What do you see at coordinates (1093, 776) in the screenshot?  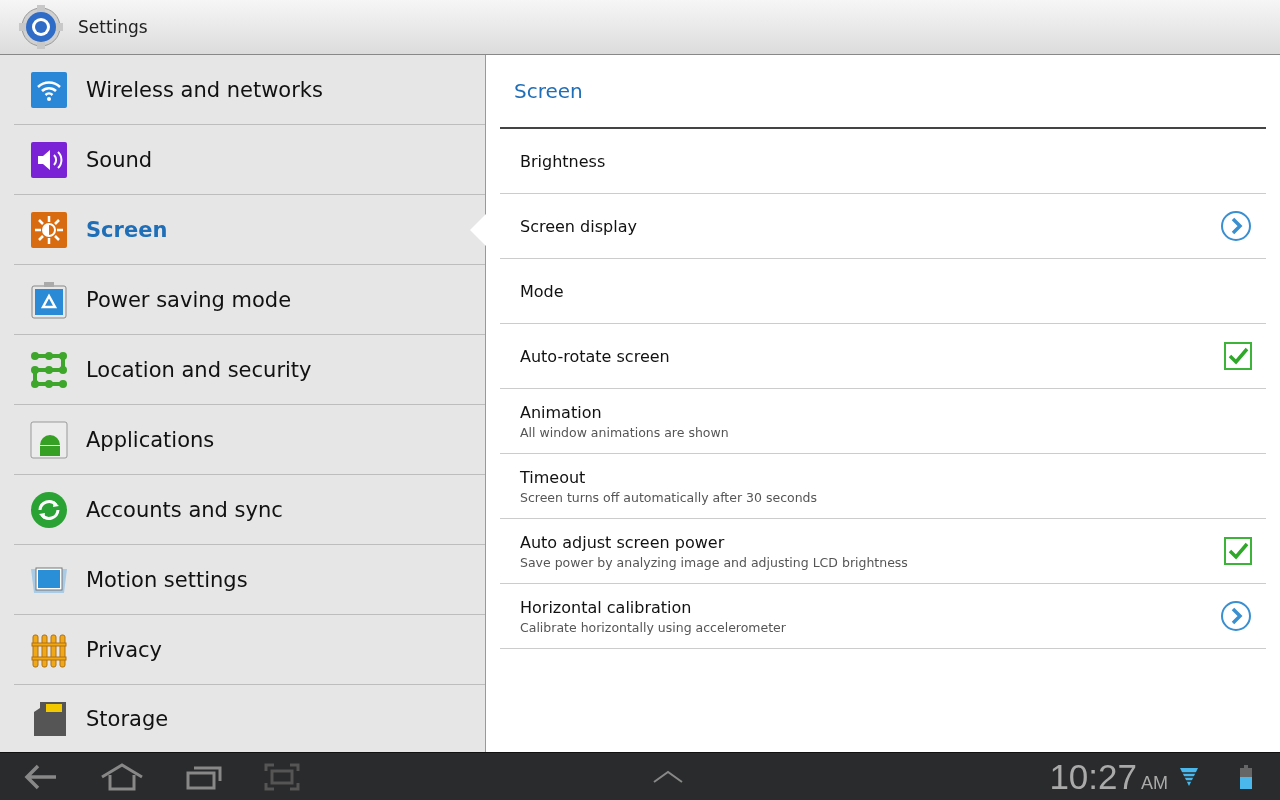 I see `clock-time: 10:27` at bounding box center [1093, 776].